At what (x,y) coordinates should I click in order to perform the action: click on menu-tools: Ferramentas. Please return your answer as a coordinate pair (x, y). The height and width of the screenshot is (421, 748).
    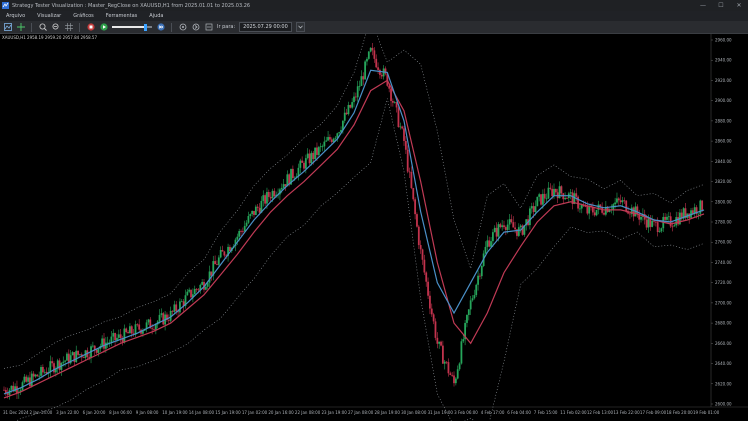
    Looking at the image, I should click on (122, 16).